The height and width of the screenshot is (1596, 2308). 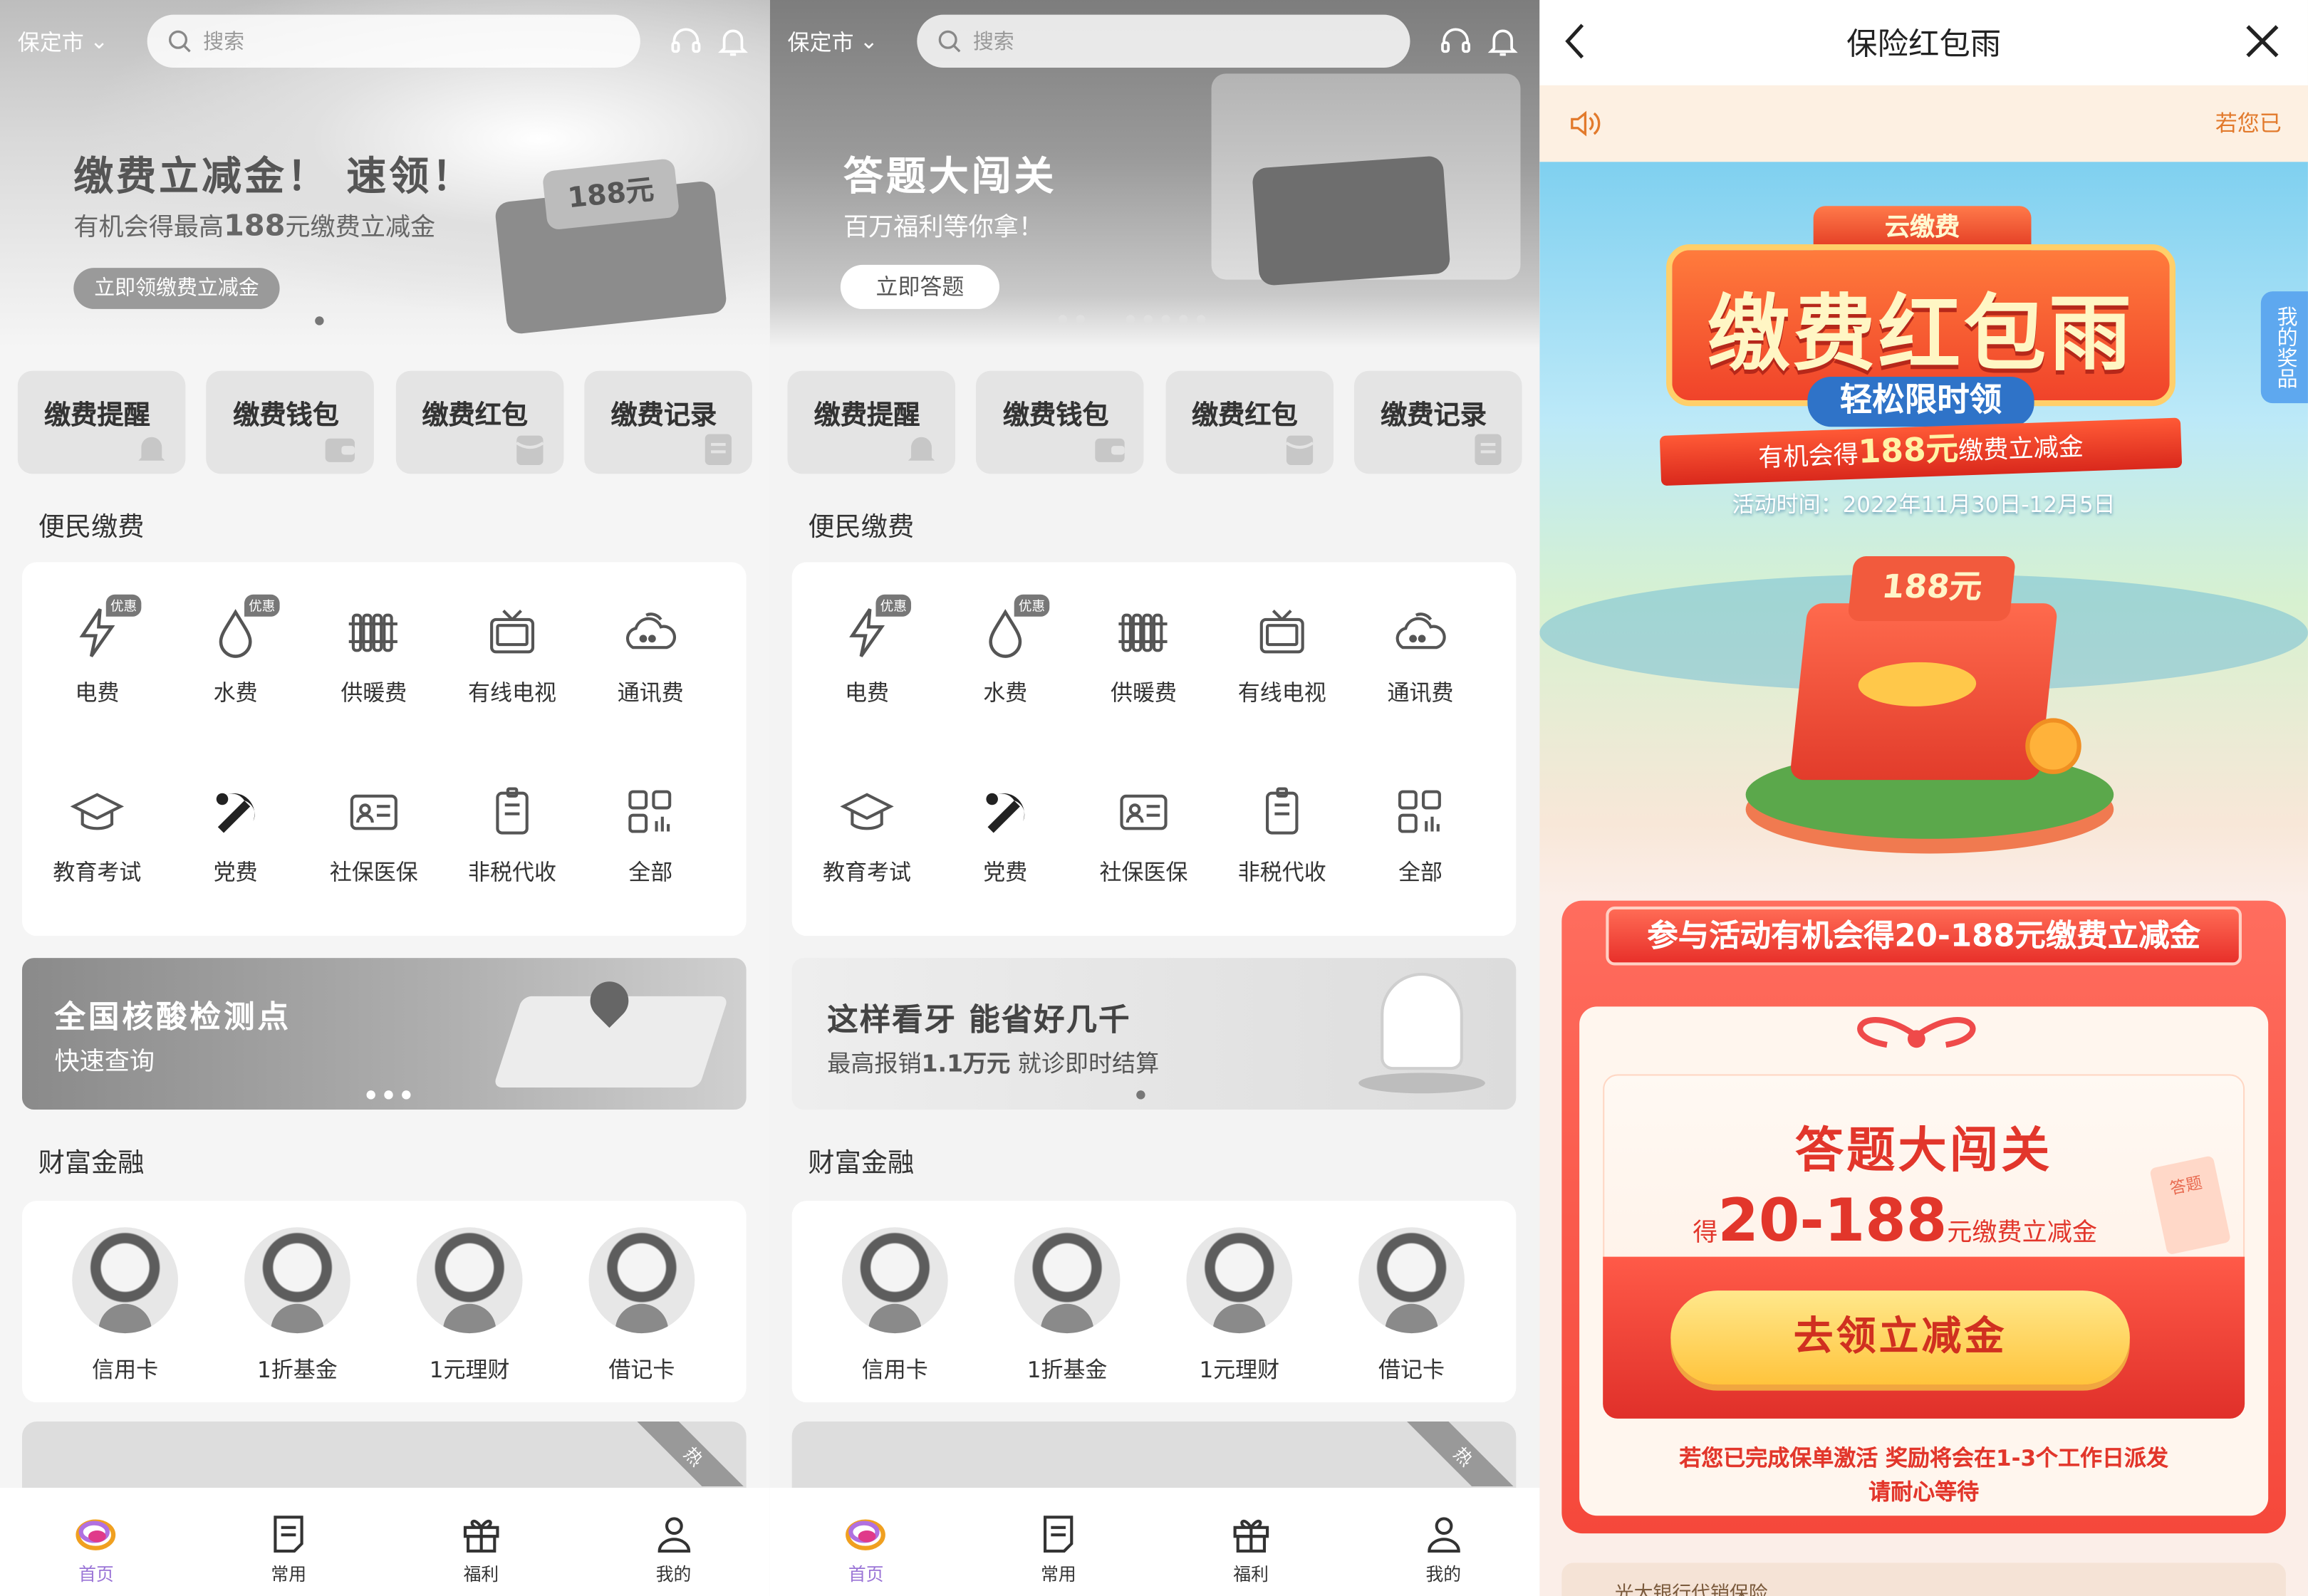 I want to click on promo-banner: 这样看牙 能省好几千 最高报销1.1万元 就诊即时结算, so click(x=1154, y=1034).